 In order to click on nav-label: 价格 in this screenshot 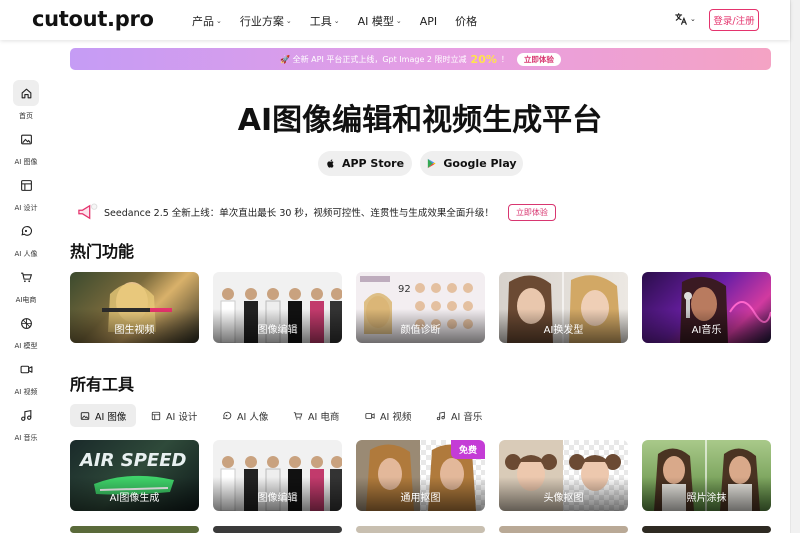, I will do `click(466, 21)`.